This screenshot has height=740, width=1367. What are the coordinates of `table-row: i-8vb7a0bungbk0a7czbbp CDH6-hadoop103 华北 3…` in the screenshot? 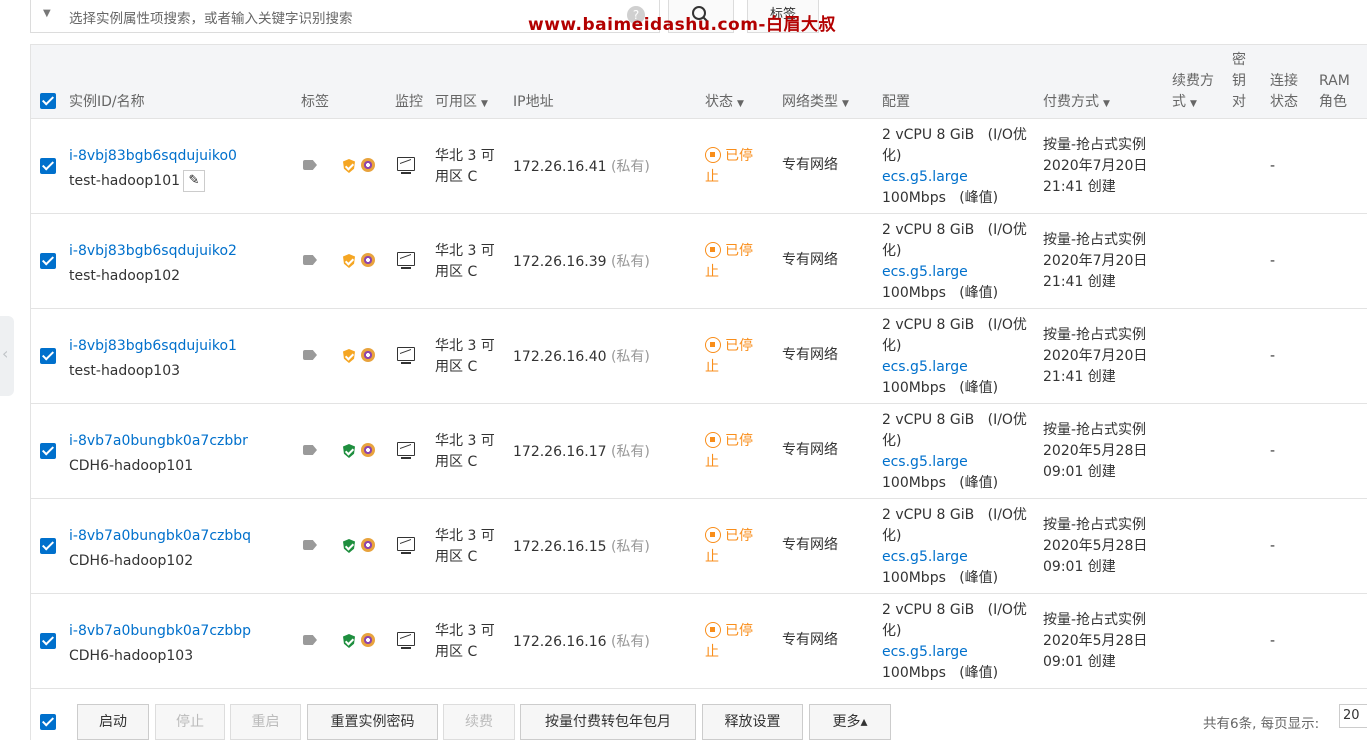 It's located at (699, 641).